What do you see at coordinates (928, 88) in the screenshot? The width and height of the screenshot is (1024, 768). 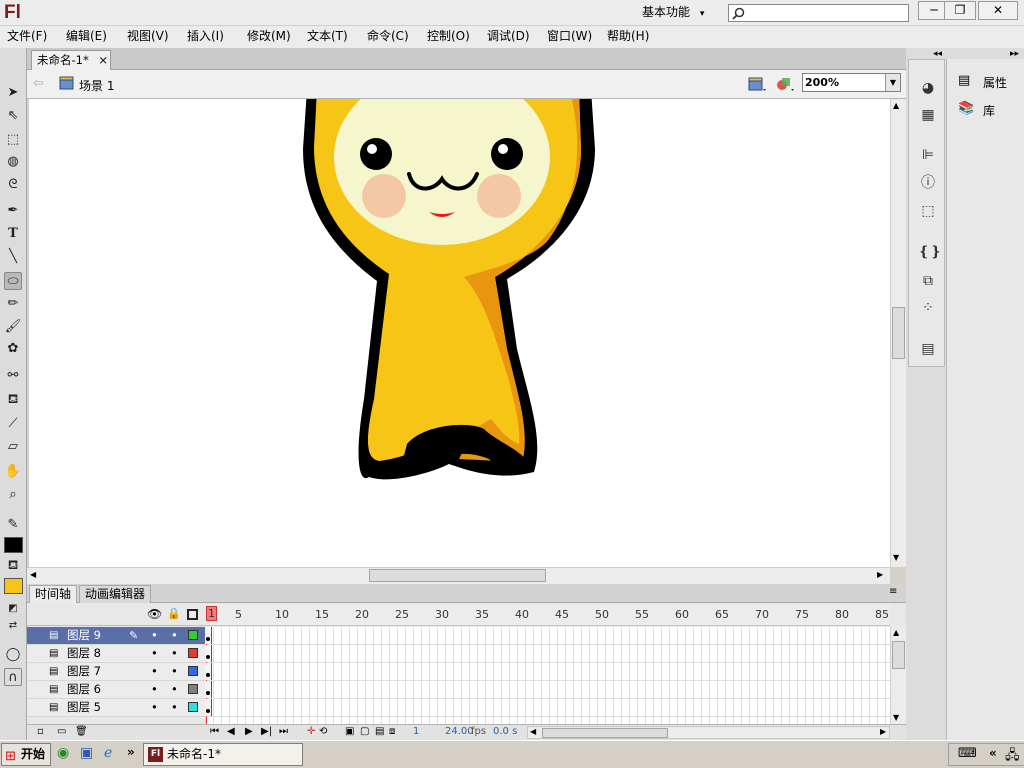 I see `color-panel-icon: ◕` at bounding box center [928, 88].